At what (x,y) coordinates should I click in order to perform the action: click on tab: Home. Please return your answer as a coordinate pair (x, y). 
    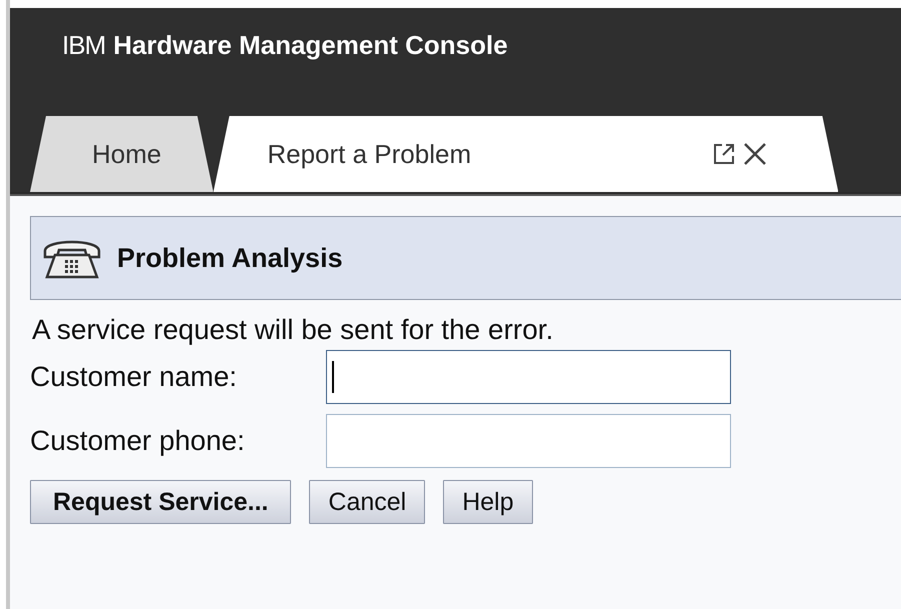
    Looking at the image, I should click on (122, 154).